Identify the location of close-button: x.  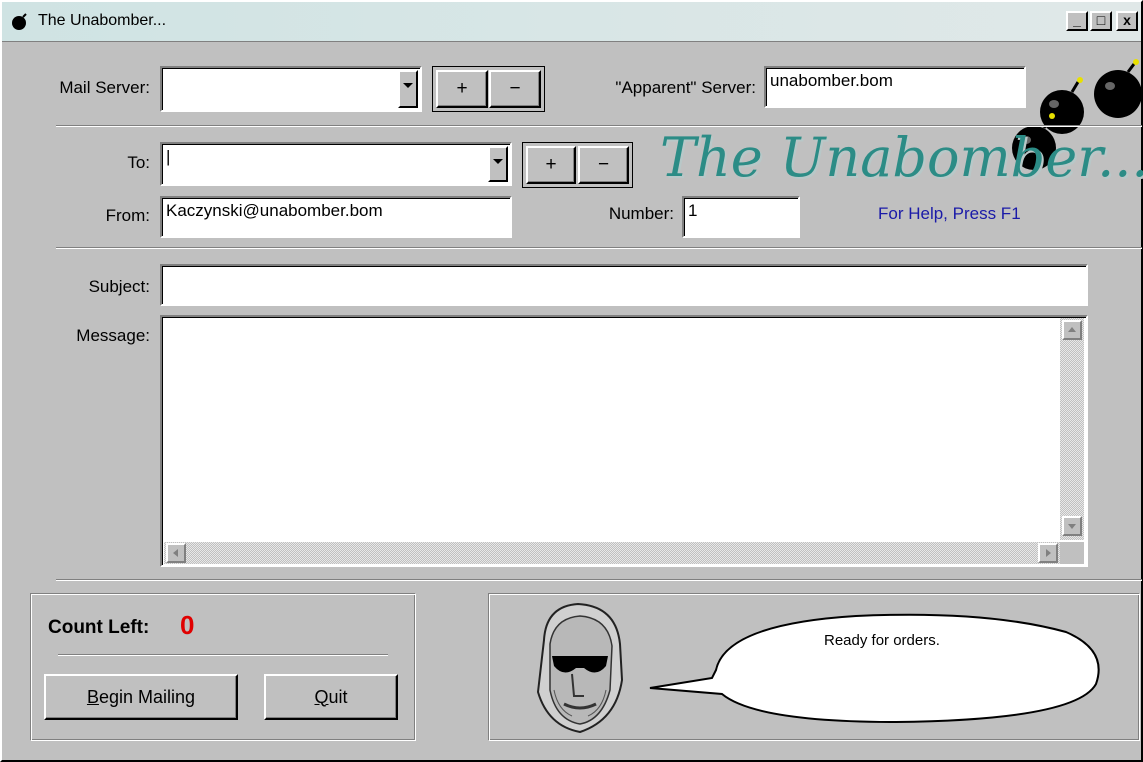
(1127, 21).